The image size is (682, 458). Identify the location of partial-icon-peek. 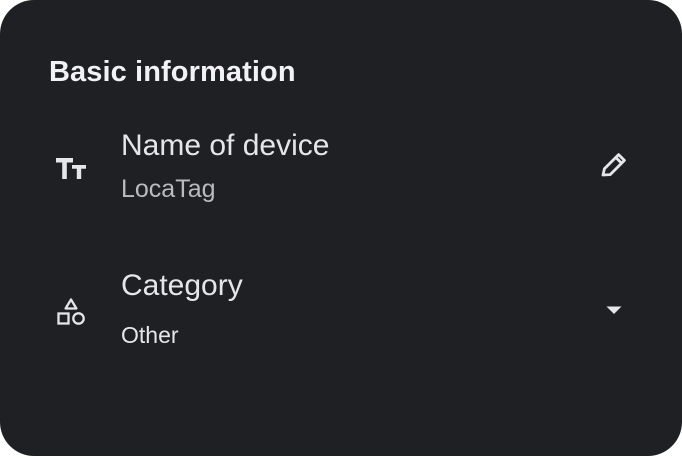
(620, 453).